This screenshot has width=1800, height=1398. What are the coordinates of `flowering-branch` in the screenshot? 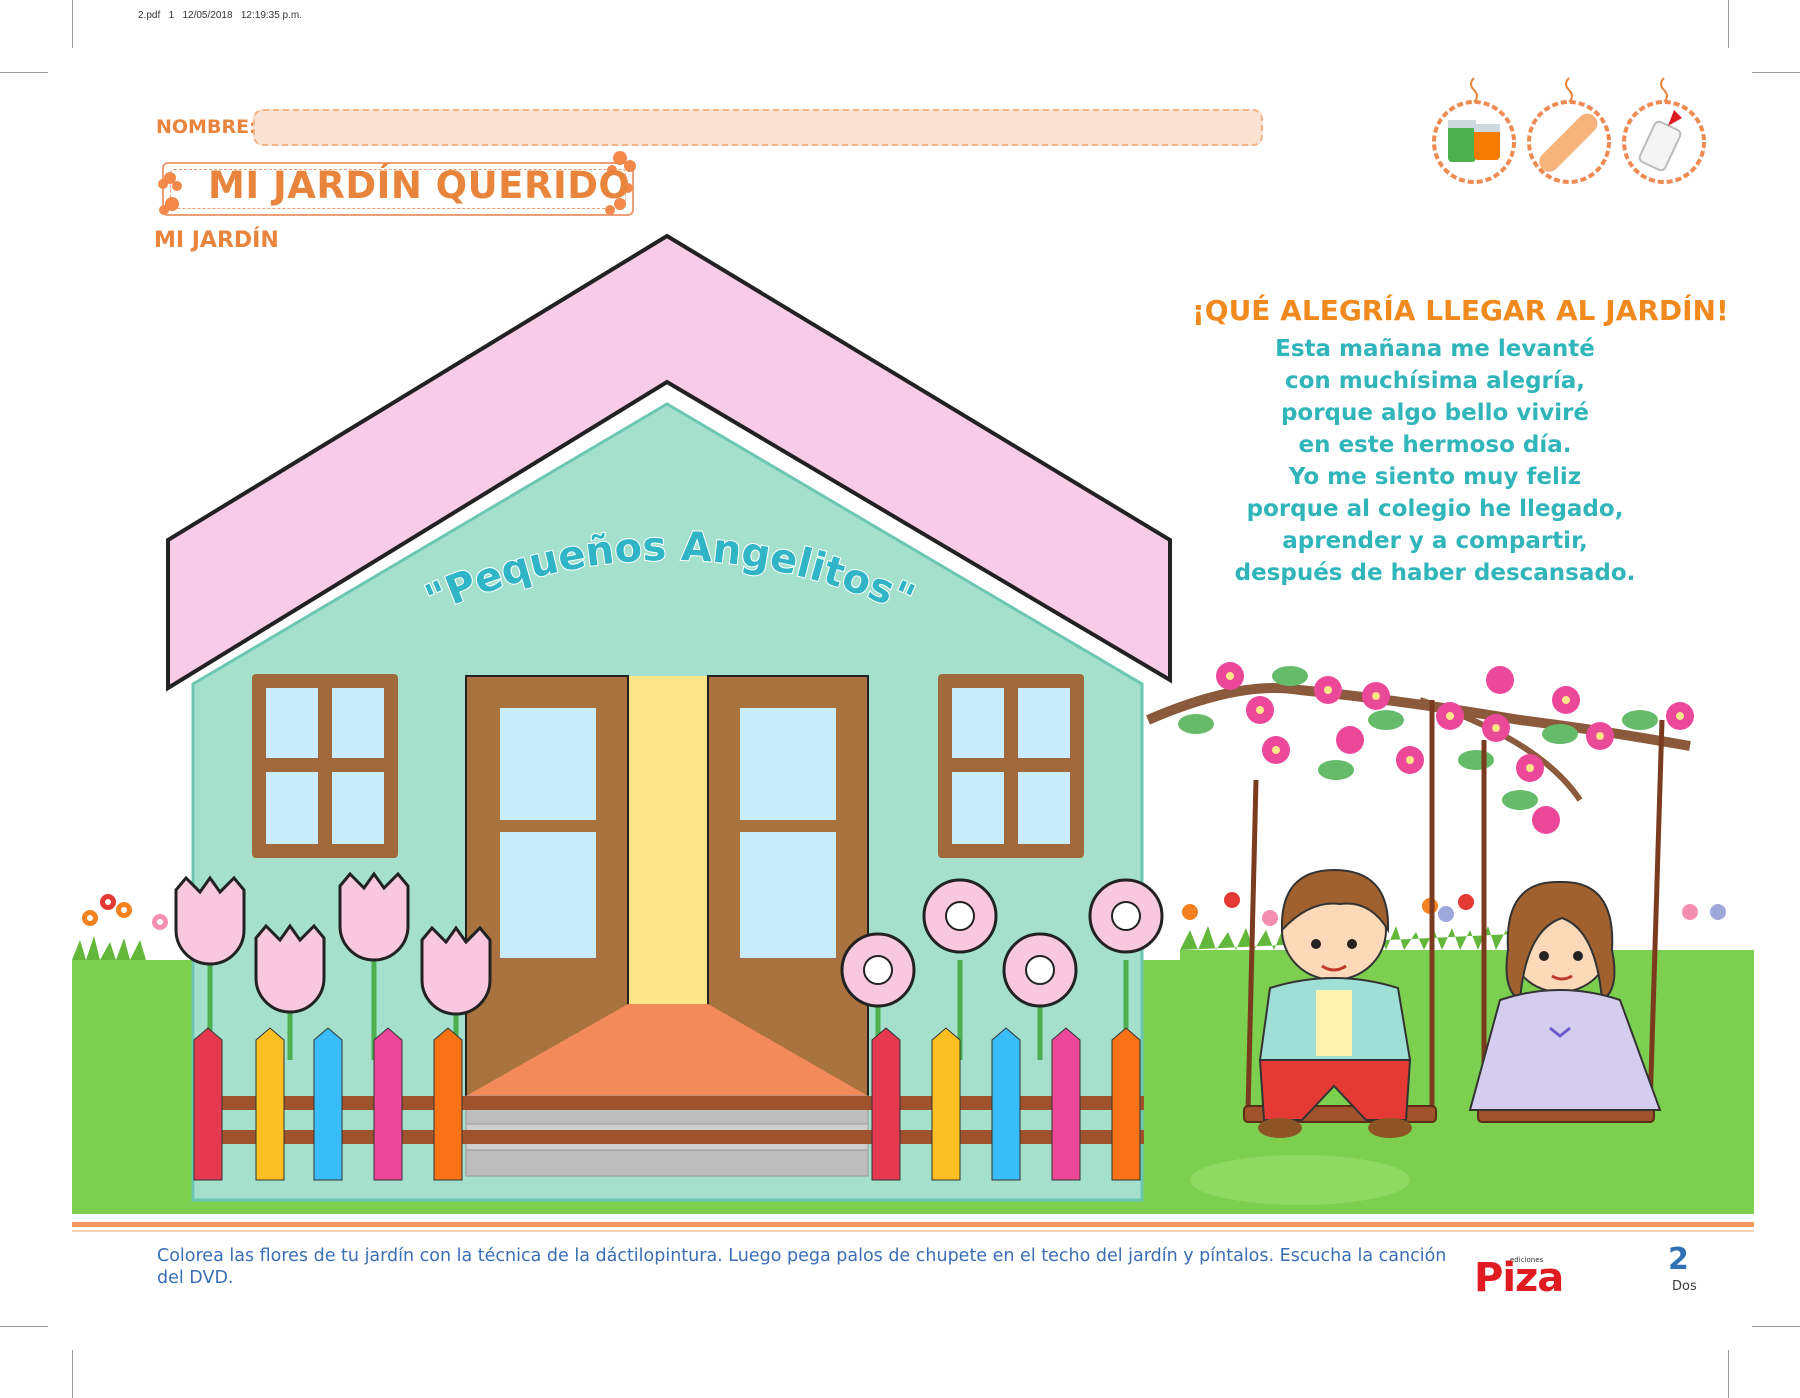 It's located at (1420, 748).